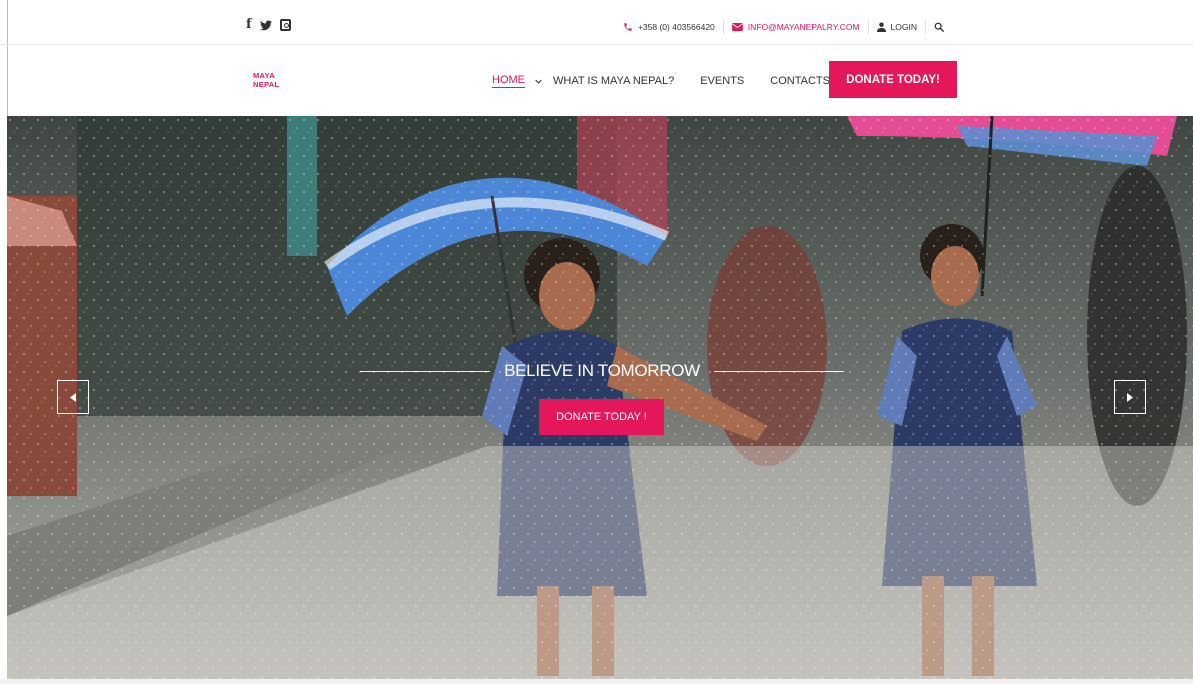 Image resolution: width=1193 pixels, height=684 pixels. What do you see at coordinates (737, 27) in the screenshot?
I see `envelope-icon` at bounding box center [737, 27].